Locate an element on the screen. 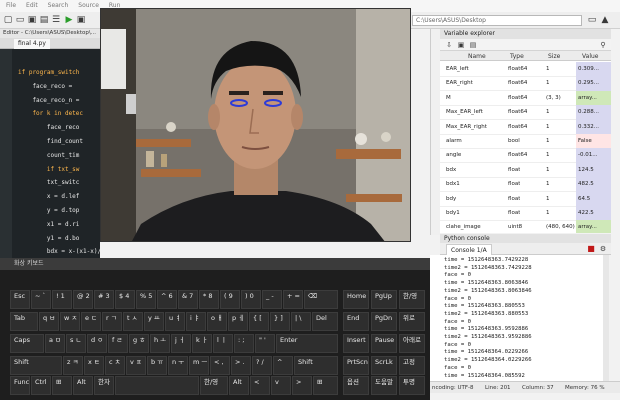  keyboard-key: f ㄹ is located at coordinates (118, 343).